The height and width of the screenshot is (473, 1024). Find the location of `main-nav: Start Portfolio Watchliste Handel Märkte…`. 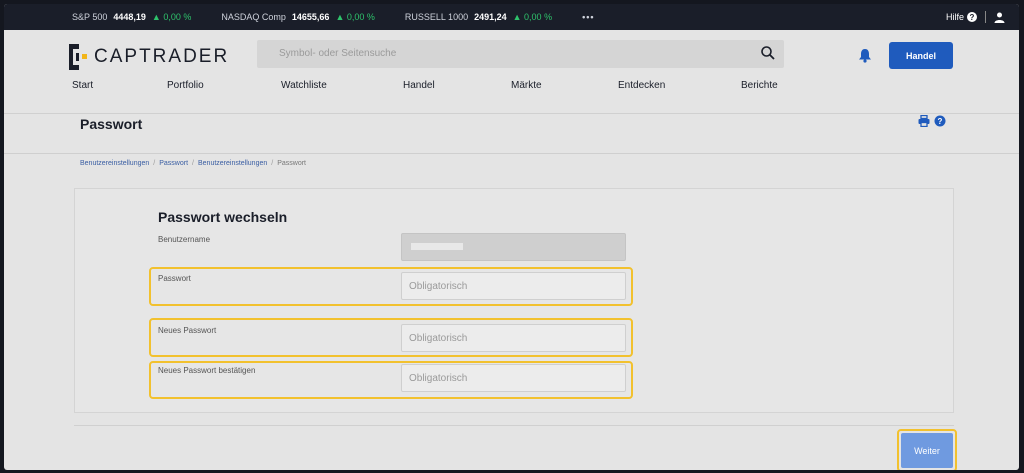

main-nav: Start Portfolio Watchliste Handel Märkte… is located at coordinates (511, 89).